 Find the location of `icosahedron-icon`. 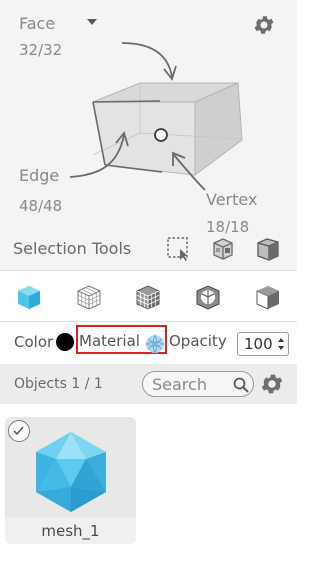

icosahedron-icon is located at coordinates (71, 472).